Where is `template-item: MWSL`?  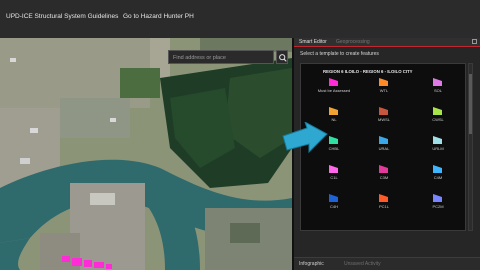
template-item: MWSL is located at coordinates (384, 118).